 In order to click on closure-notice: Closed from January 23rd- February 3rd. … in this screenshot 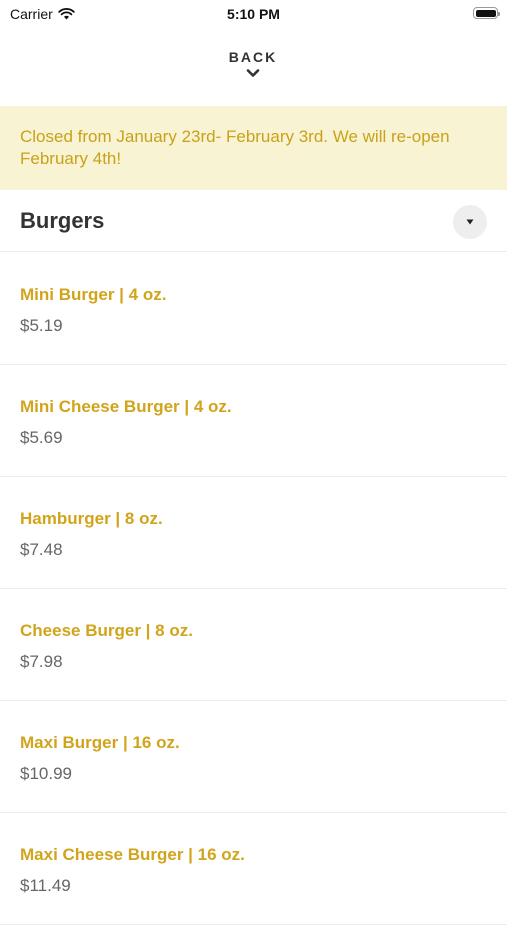, I will do `click(253, 148)`.